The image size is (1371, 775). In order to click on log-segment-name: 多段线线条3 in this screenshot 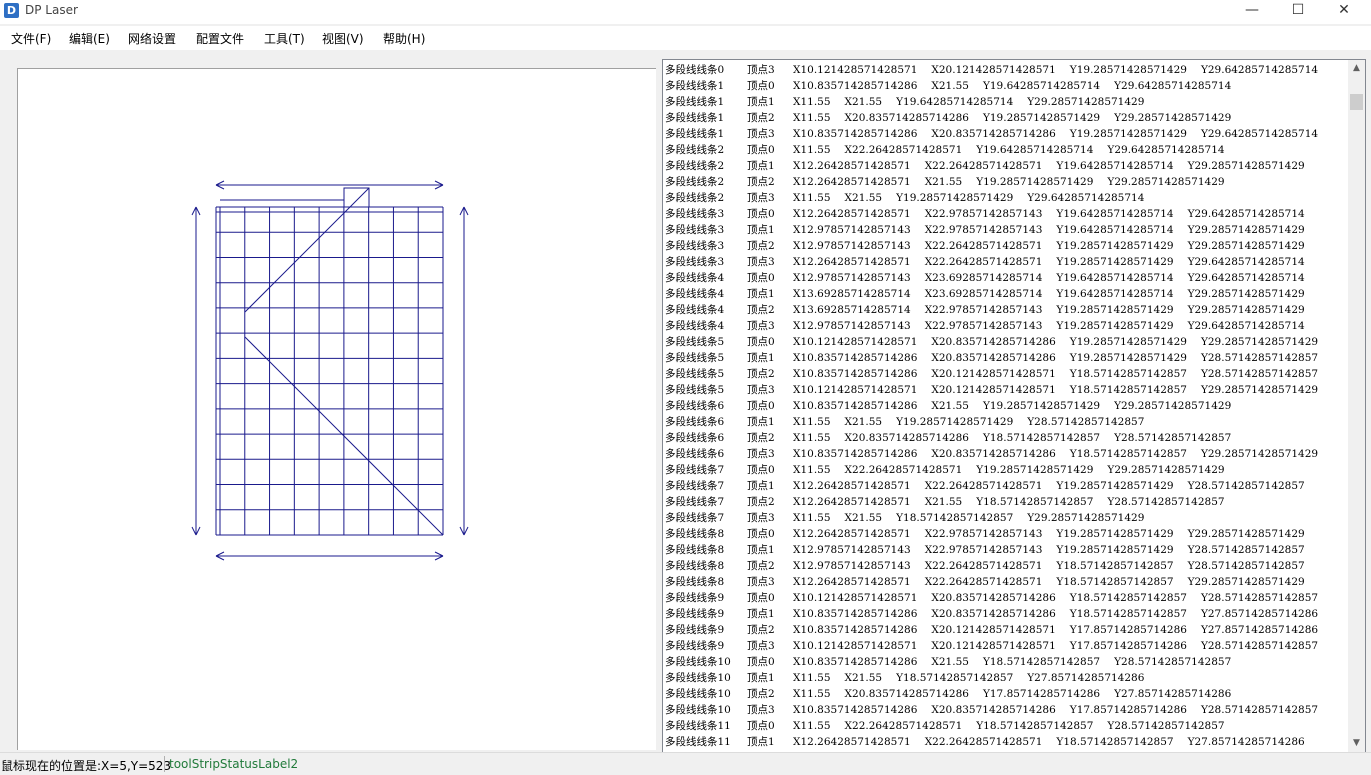, I will do `click(695, 262)`.